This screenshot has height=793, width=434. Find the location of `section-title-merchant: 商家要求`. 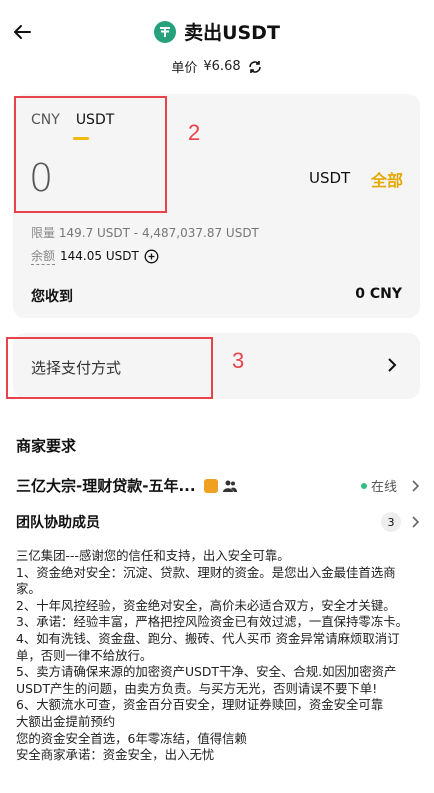

section-title-merchant: 商家要求 is located at coordinates (46, 446).